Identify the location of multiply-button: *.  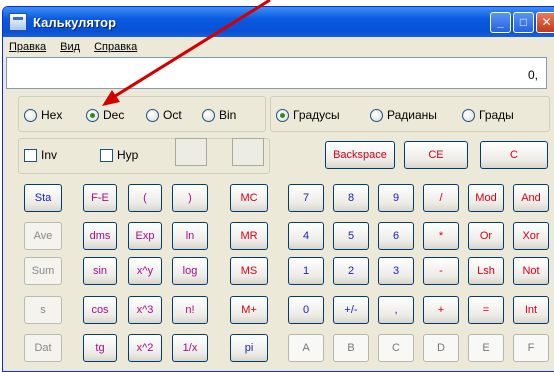
(441, 236).